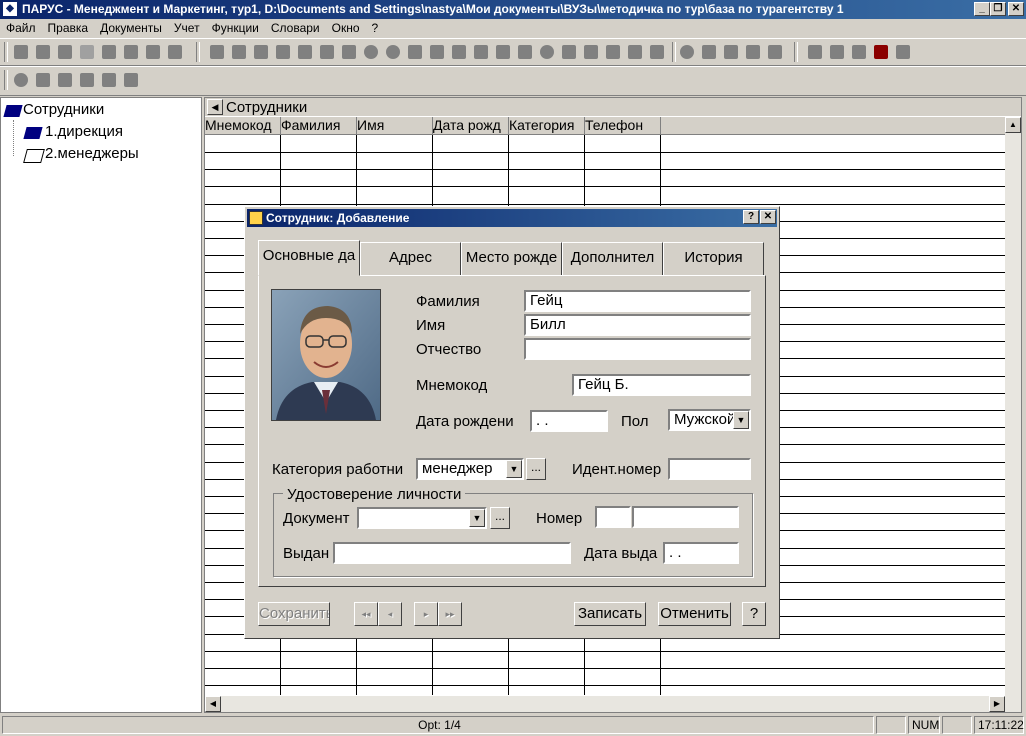 Image resolution: width=1026 pixels, height=736 pixels. What do you see at coordinates (591, 52) in the screenshot?
I see `factory-icon` at bounding box center [591, 52].